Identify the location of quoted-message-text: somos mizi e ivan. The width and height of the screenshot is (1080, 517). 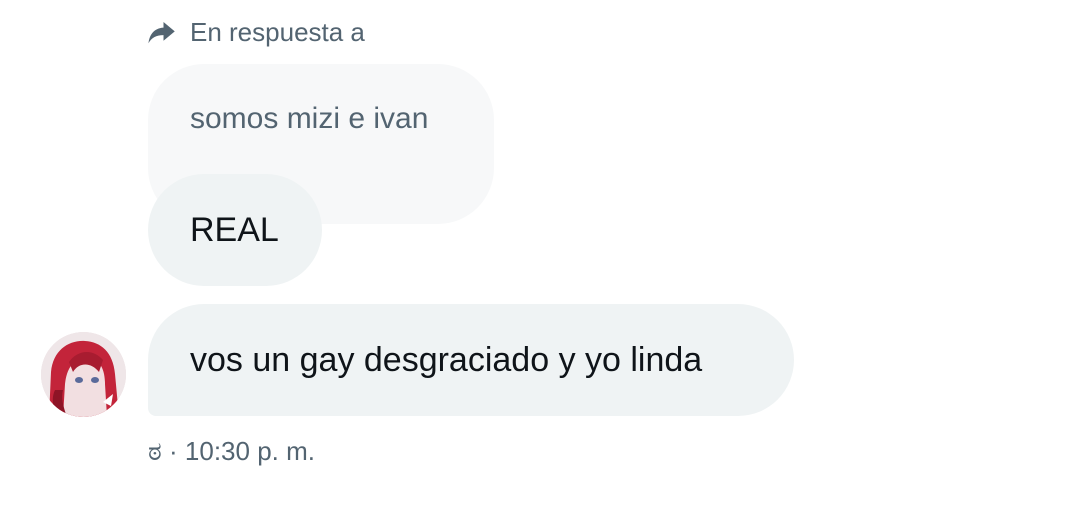
(309, 118).